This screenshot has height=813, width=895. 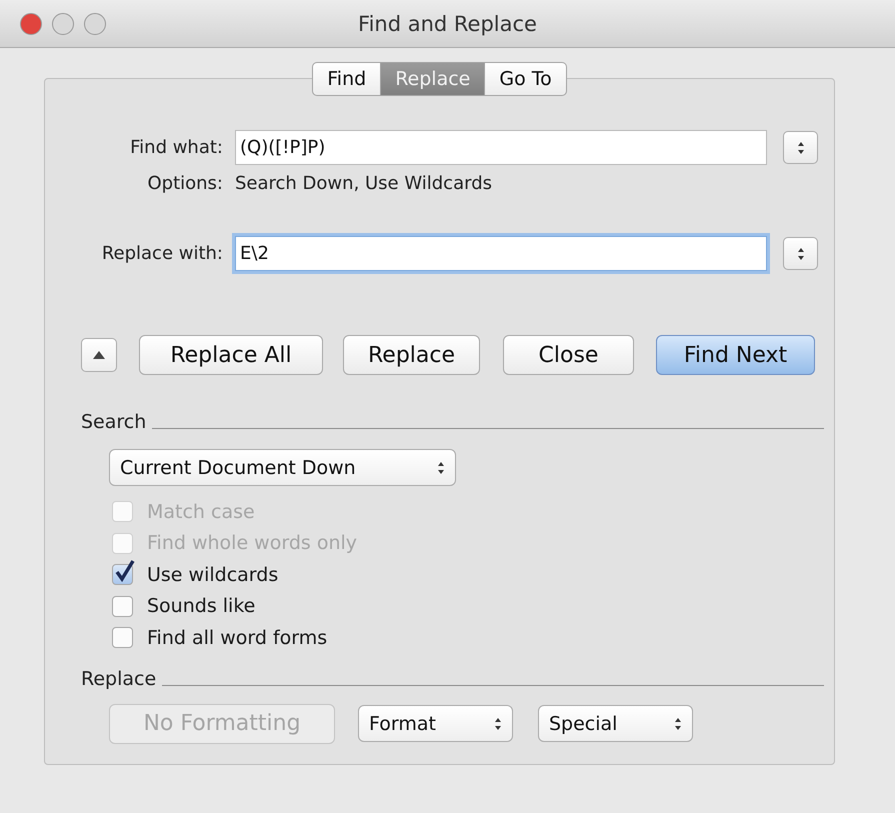 I want to click on section-heading: Search, so click(x=113, y=422).